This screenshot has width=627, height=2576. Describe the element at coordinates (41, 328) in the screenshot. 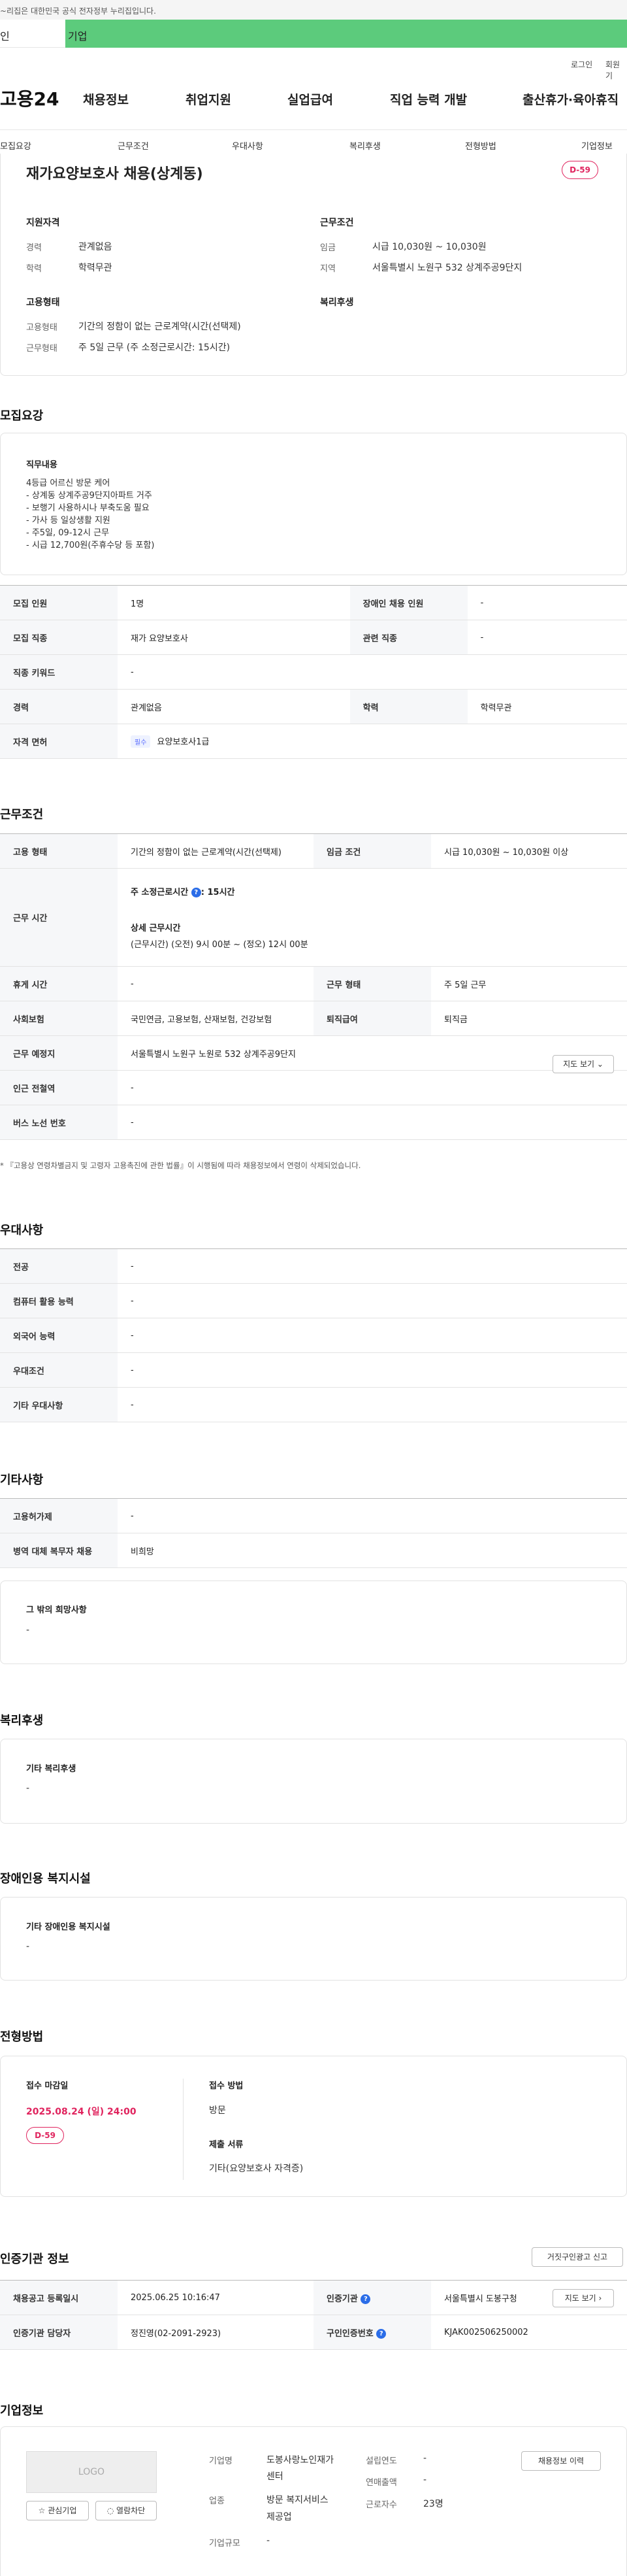

I see `emp-label: 고용형태` at that location.